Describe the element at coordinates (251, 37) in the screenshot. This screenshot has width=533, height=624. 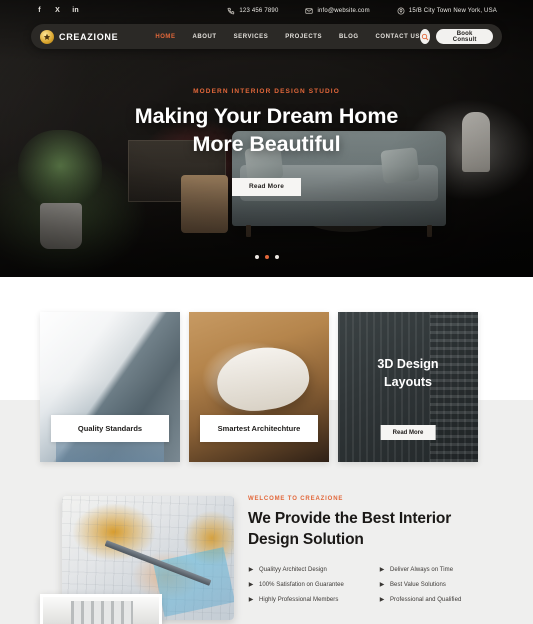
I see `nav-link-services: SERVICES` at that location.